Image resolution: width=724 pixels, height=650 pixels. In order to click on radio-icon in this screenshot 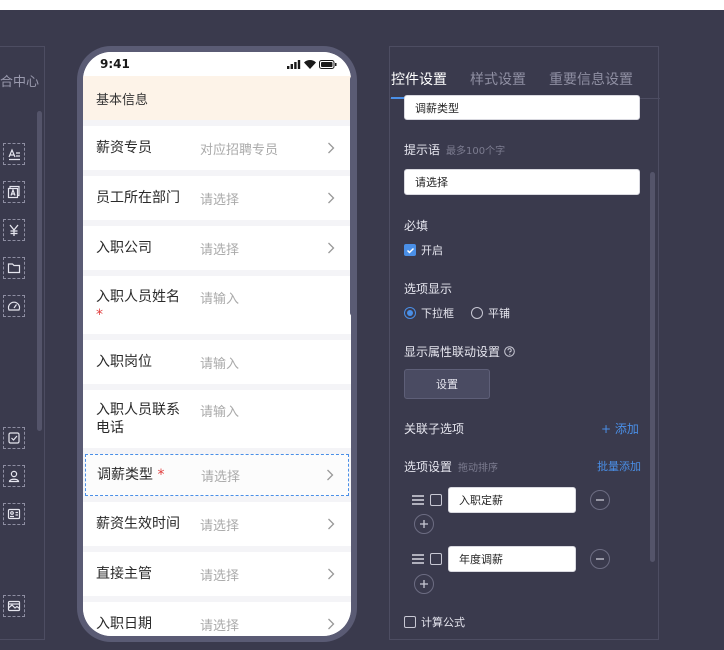, I will do `click(477, 313)`.